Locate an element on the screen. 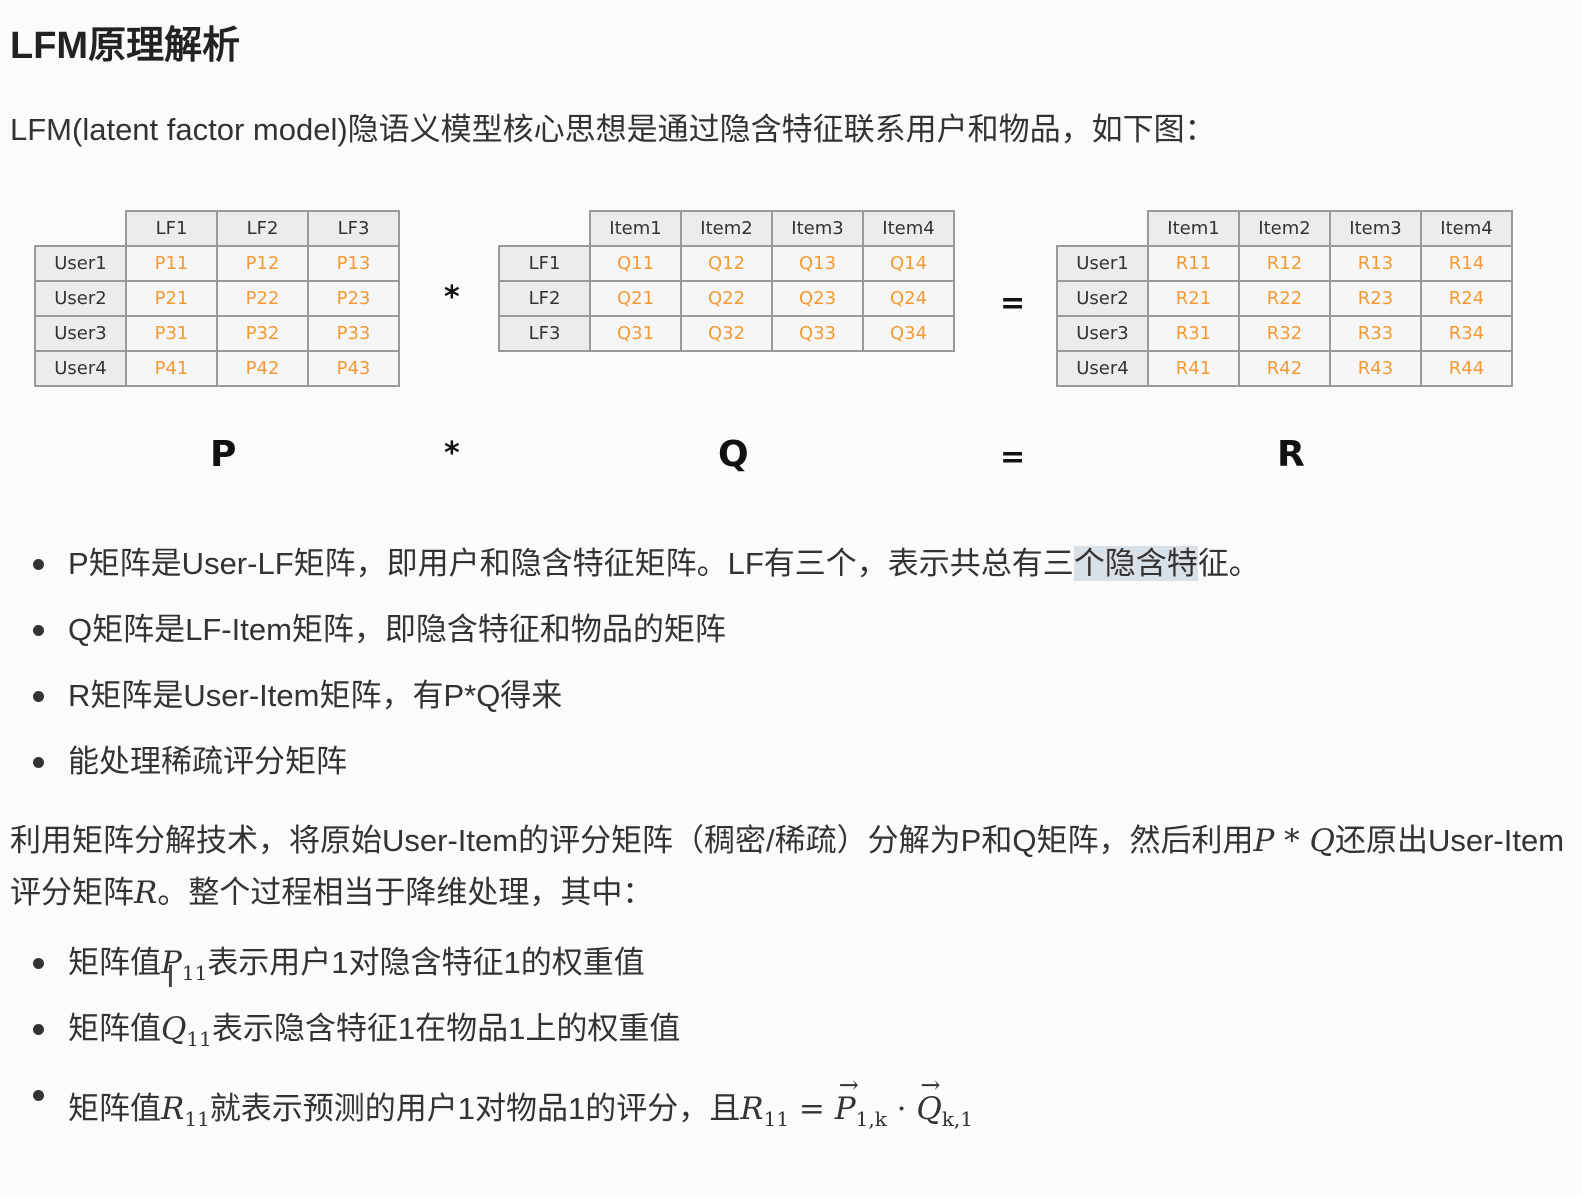 This screenshot has width=1582, height=1195. matrix-cell: Q24 is located at coordinates (908, 298).